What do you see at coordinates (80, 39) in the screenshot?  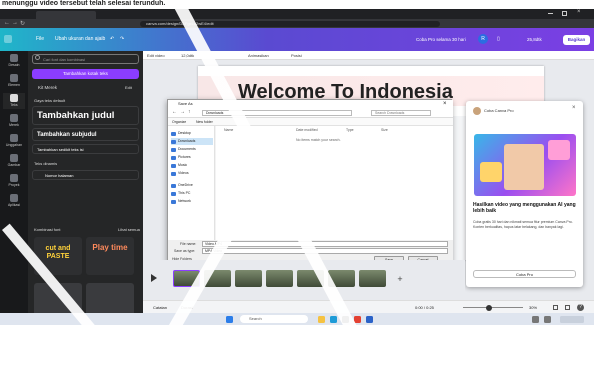 I see `menu-resize: Ubah ukuran dan ajaib` at bounding box center [80, 39].